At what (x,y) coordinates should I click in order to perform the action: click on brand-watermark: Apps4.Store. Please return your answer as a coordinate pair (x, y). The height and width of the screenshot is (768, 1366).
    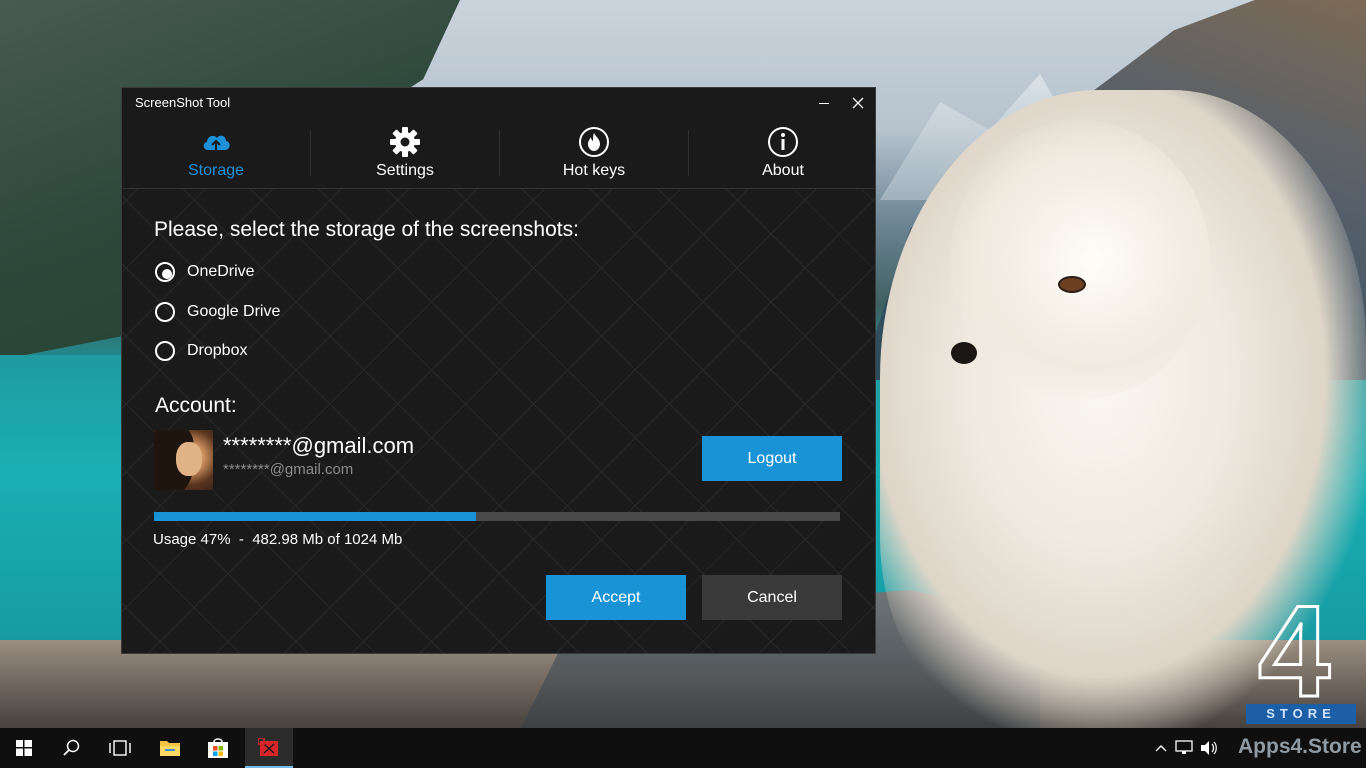
    Looking at the image, I should click on (1300, 746).